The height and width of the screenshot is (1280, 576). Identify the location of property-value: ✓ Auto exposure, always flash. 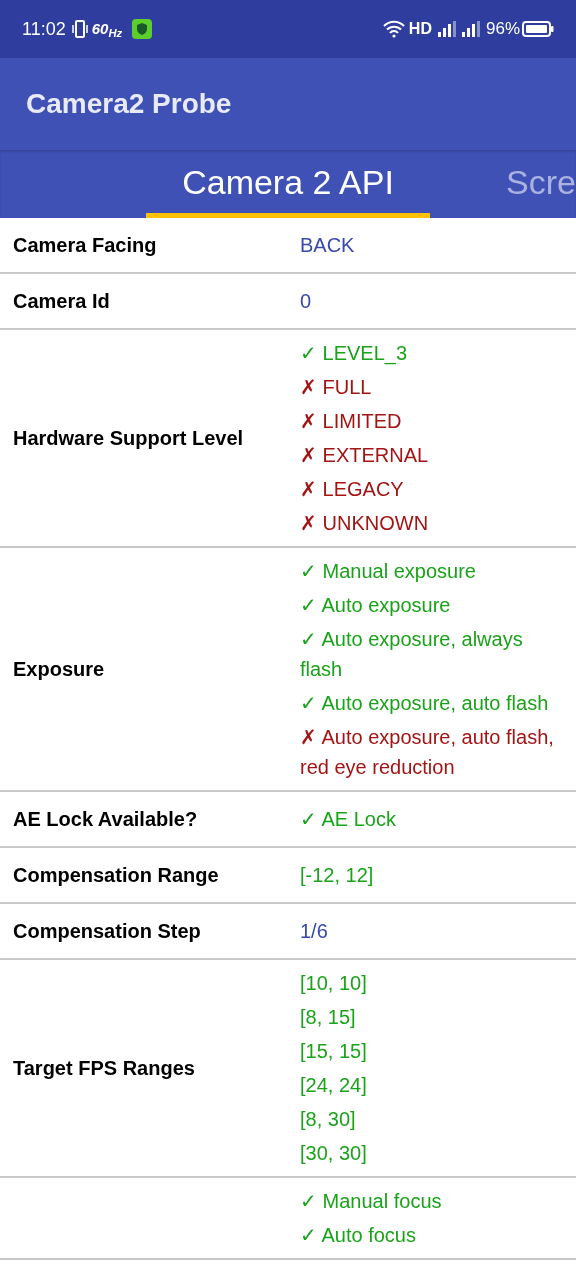
(412, 654).